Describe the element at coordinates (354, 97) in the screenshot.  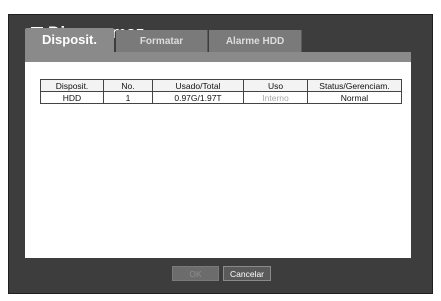
I see `cell-status: Normal` at that location.